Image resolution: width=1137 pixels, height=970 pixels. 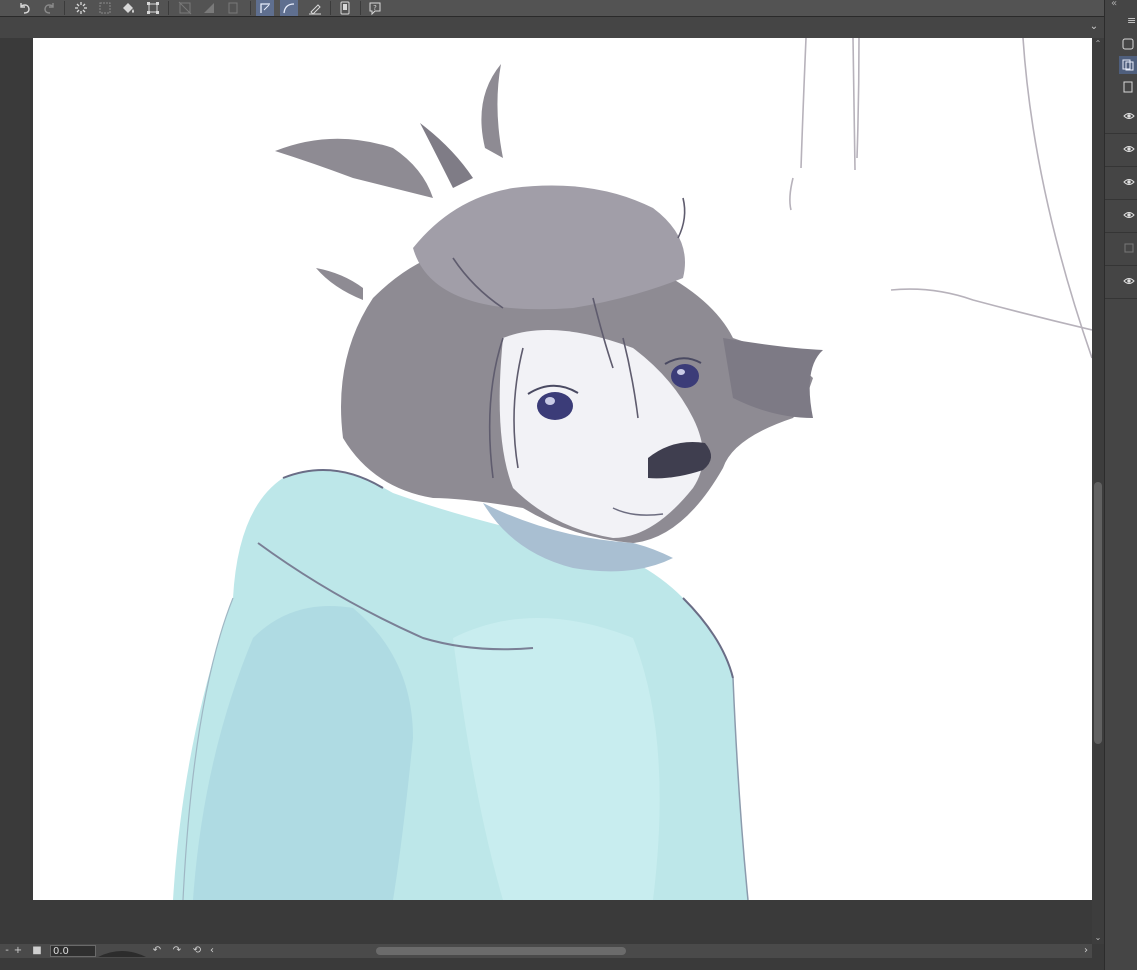 What do you see at coordinates (1128, 44) in the screenshot?
I see `layer-mode-icon` at bounding box center [1128, 44].